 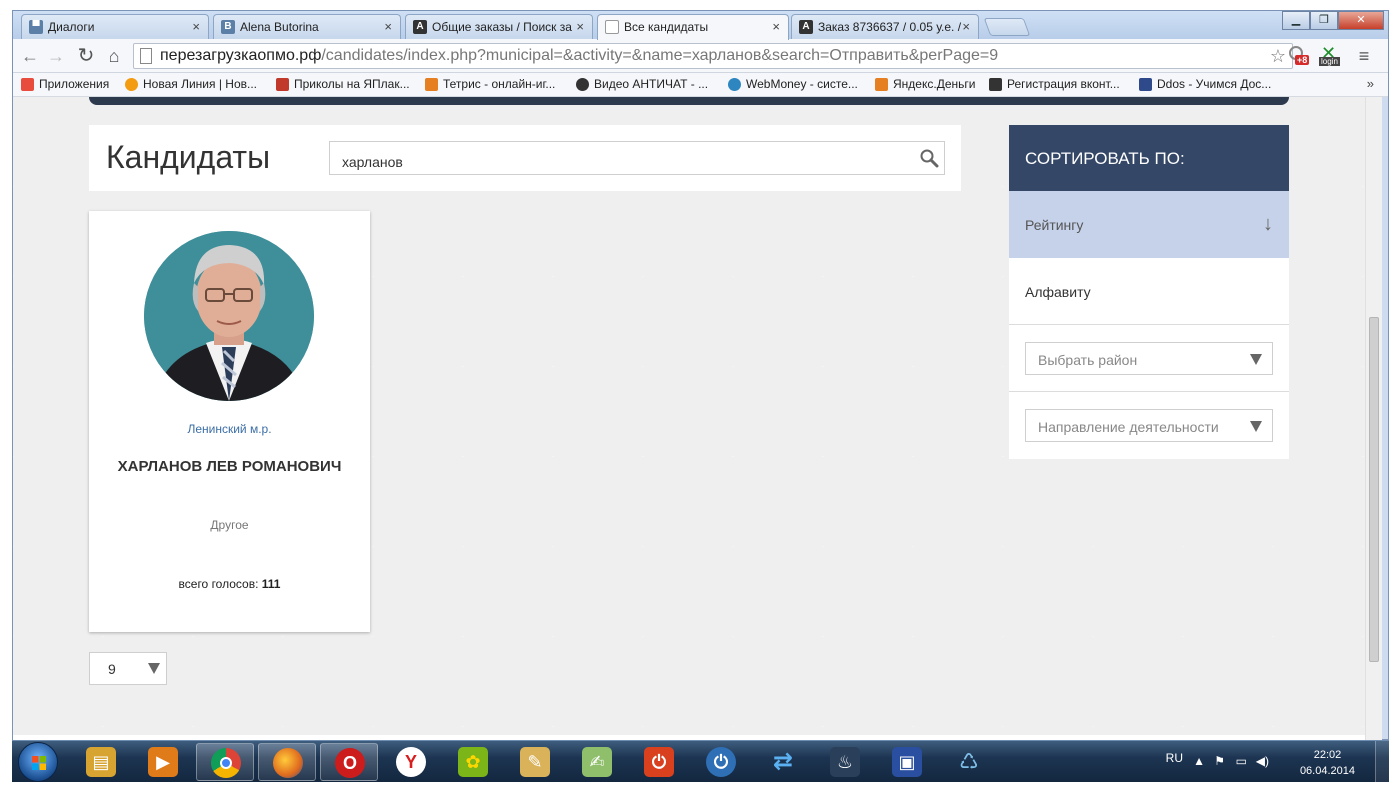 I want to click on scrollbar-thumb, so click(x=1374, y=489).